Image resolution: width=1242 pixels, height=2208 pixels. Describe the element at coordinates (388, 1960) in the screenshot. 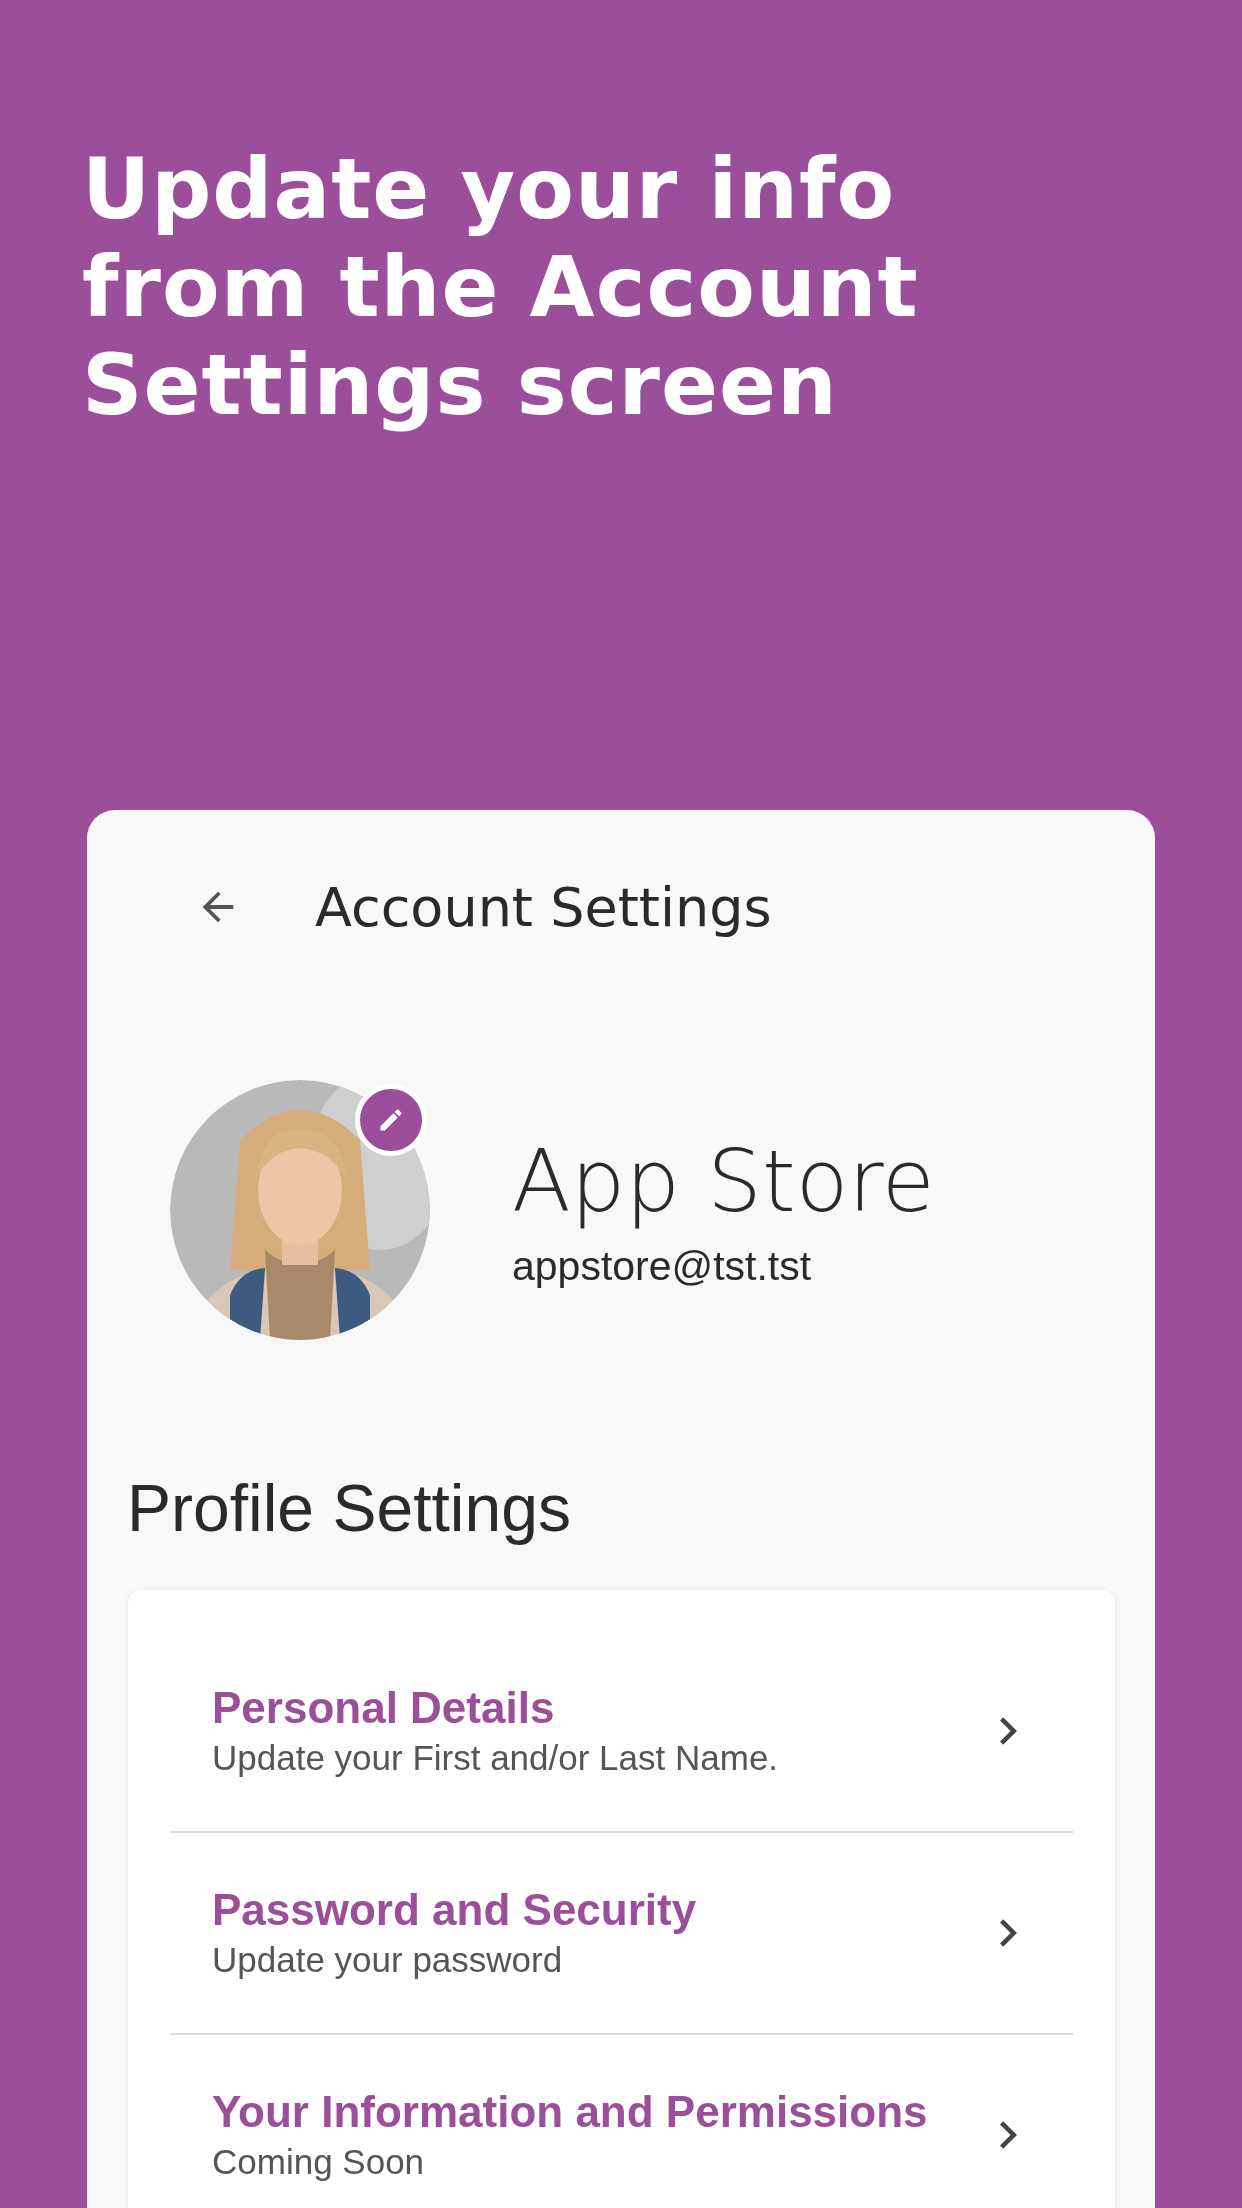

I see `item-subtitle: Update your password` at that location.